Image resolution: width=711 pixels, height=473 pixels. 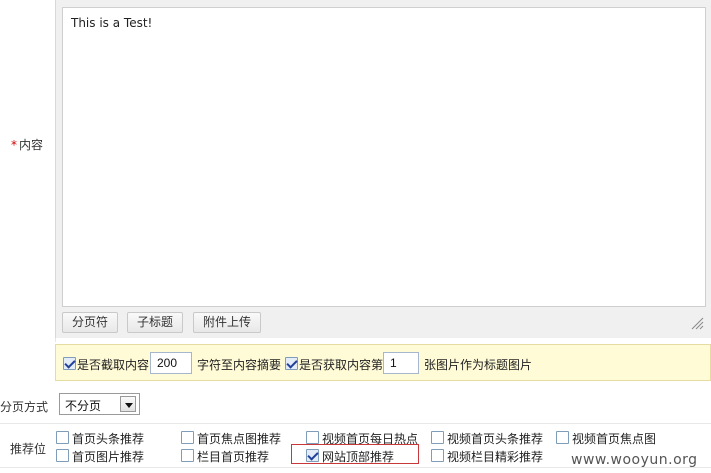 What do you see at coordinates (113, 365) in the screenshot?
I see `auto-summary-label: 是否截取内容` at bounding box center [113, 365].